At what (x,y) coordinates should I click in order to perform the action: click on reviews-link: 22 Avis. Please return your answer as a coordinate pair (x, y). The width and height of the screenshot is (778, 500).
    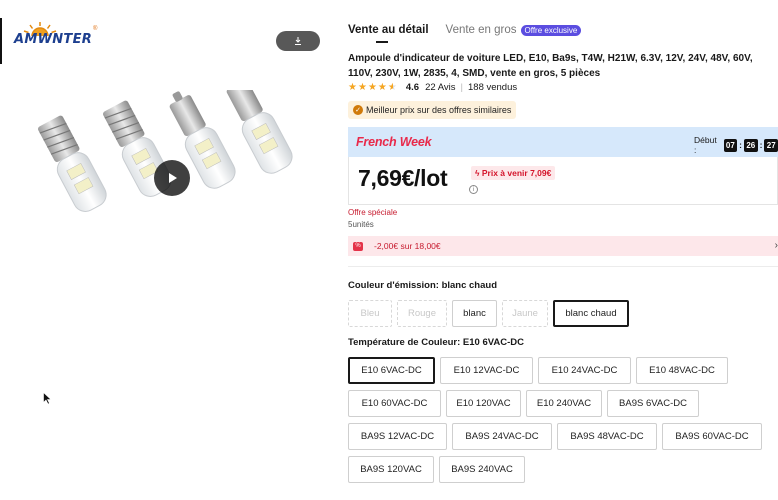
    Looking at the image, I should click on (440, 87).